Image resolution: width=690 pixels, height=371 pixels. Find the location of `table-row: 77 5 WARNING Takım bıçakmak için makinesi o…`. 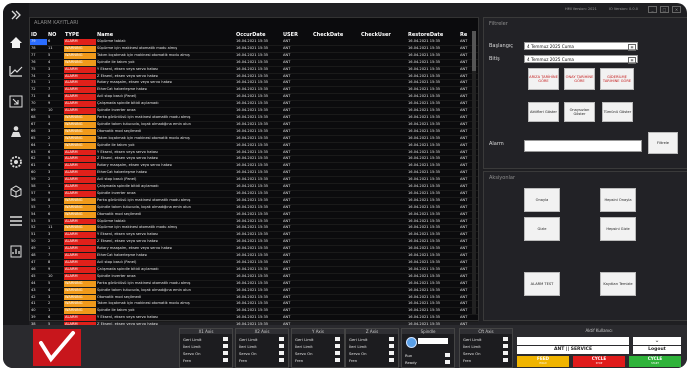

table-row: 77 5 WARNING Takım bıçakmak için makinesi o… is located at coordinates (254, 56).